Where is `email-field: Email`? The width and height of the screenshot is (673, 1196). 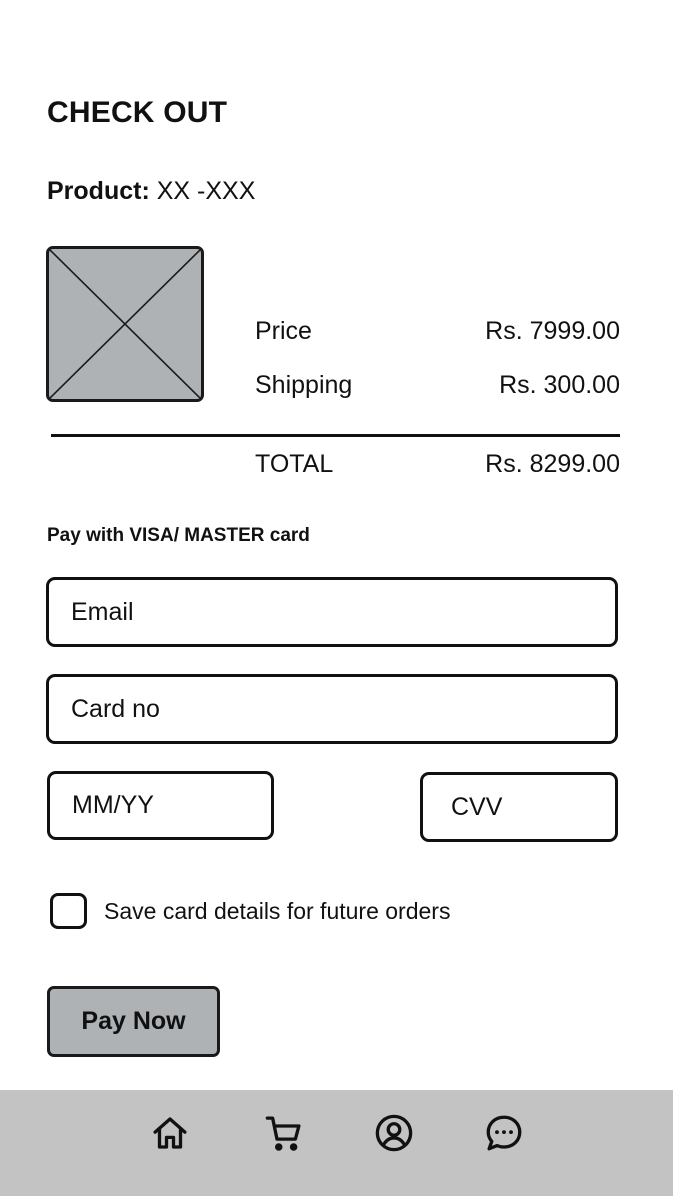
email-field: Email is located at coordinates (332, 612).